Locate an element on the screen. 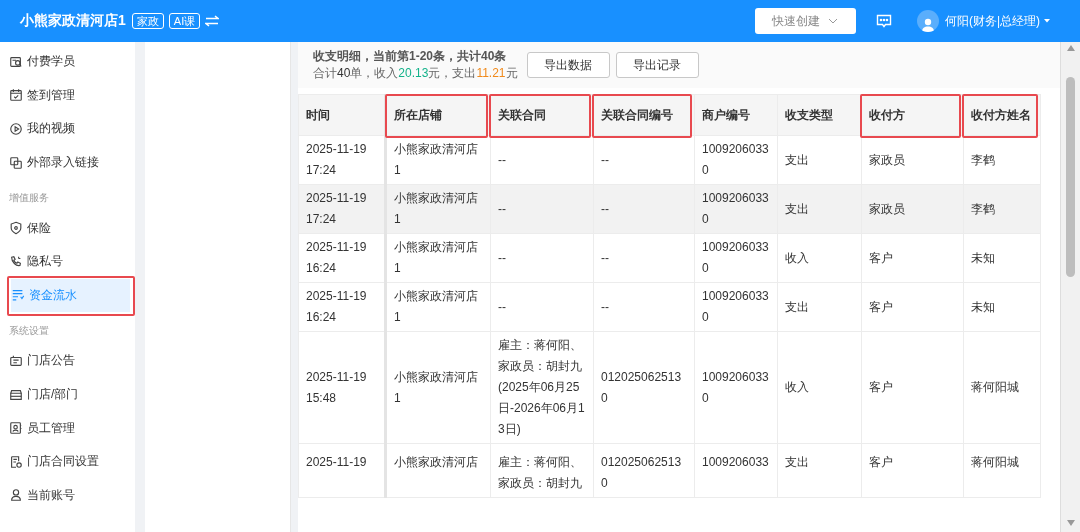 The height and width of the screenshot is (532, 1080). section-label: 系统设置 is located at coordinates (29, 331).